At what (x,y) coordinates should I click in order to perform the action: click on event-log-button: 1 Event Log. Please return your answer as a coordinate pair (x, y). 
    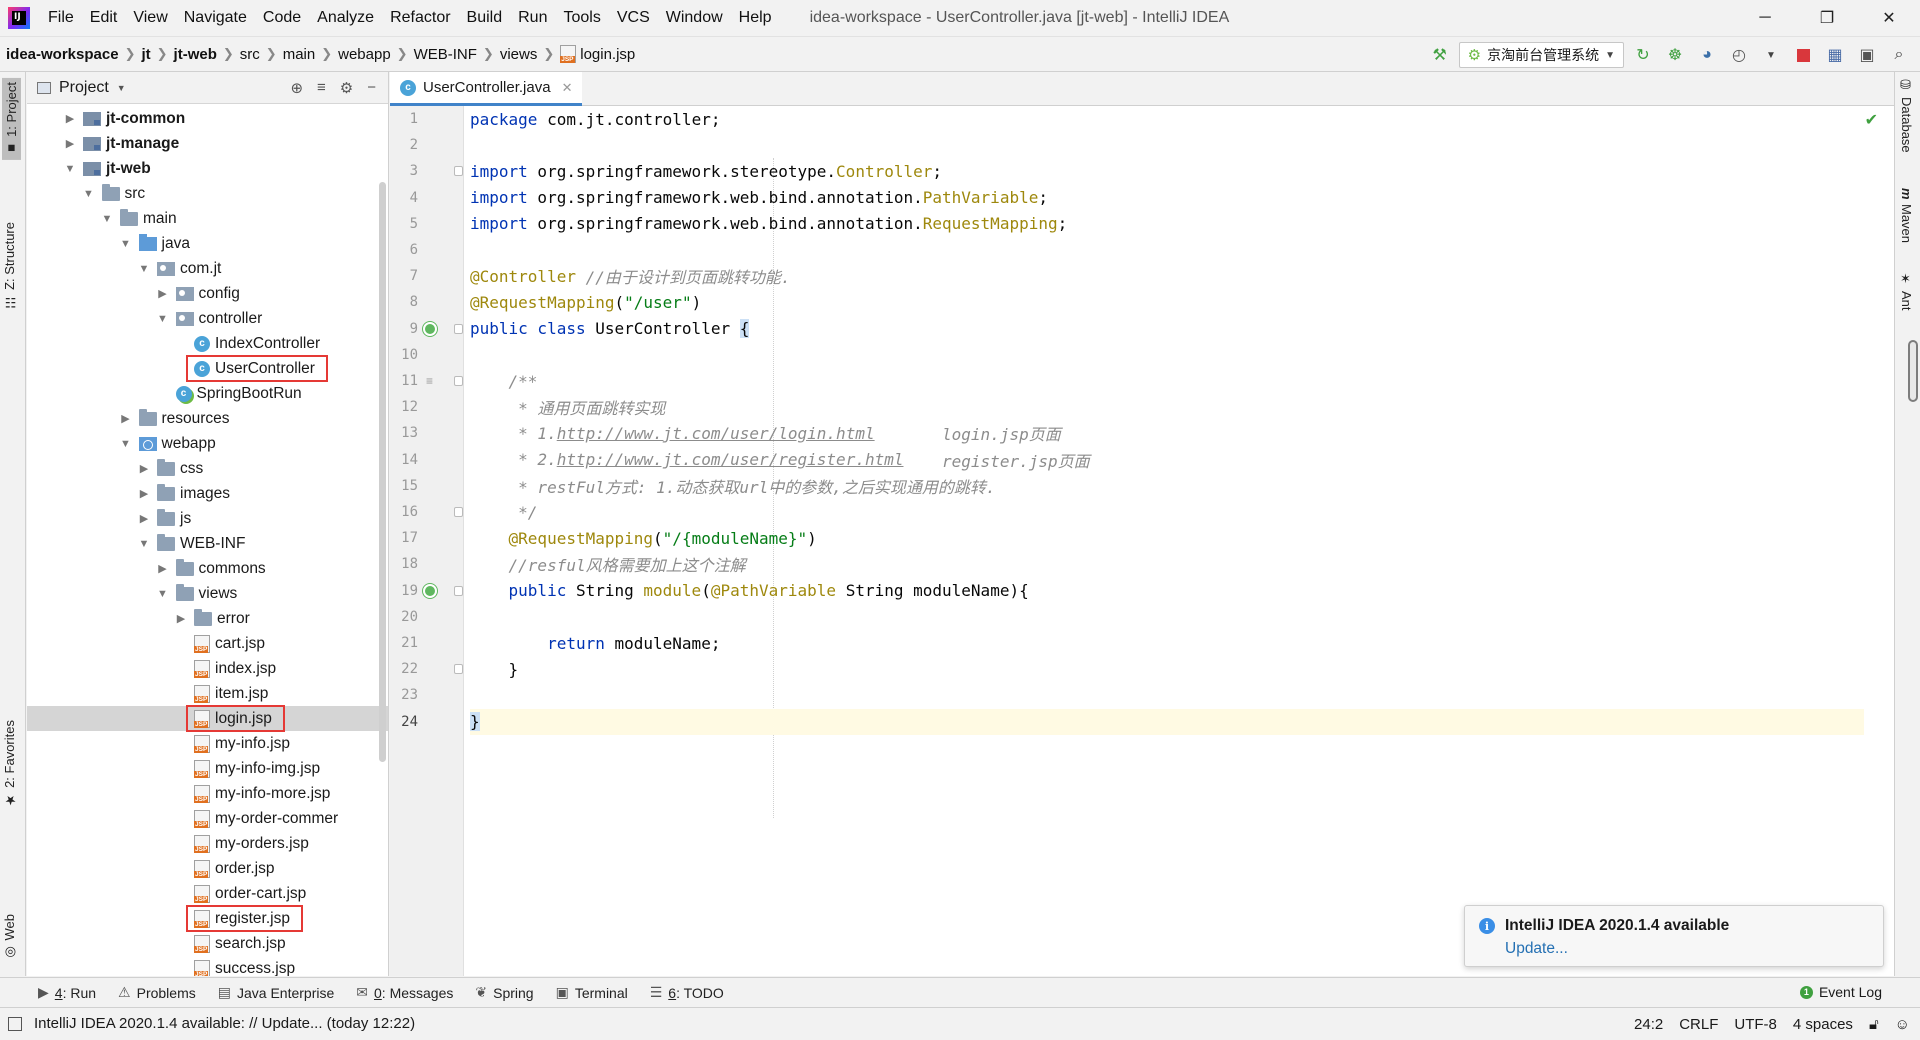
    Looking at the image, I should click on (1840, 992).